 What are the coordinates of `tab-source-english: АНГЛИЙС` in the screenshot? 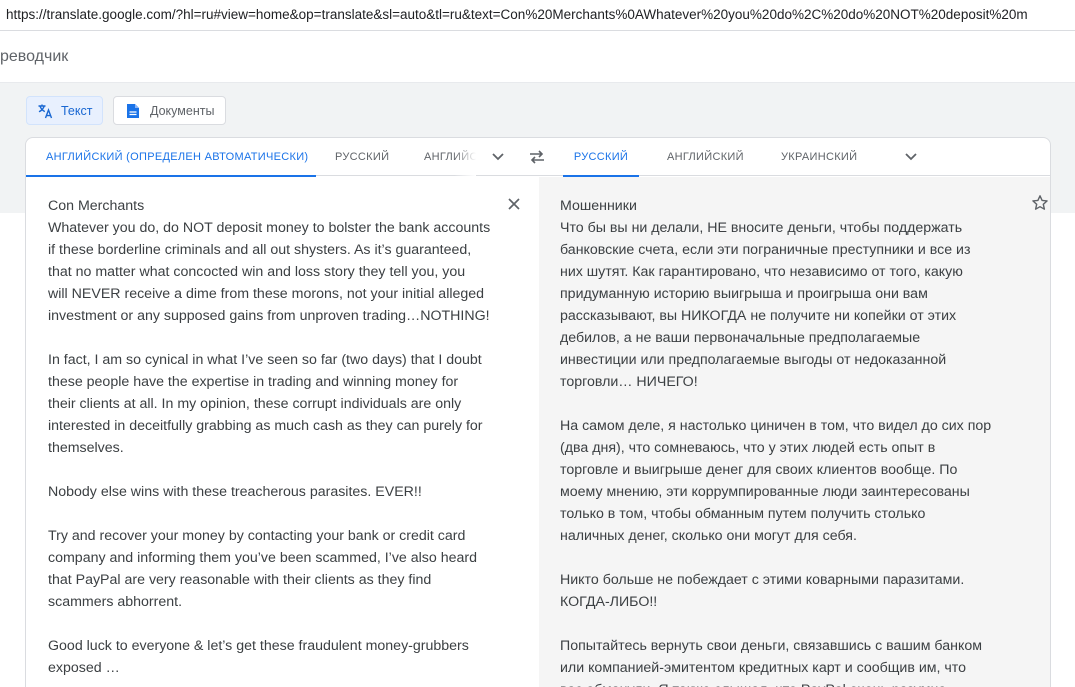 It's located at (450, 157).